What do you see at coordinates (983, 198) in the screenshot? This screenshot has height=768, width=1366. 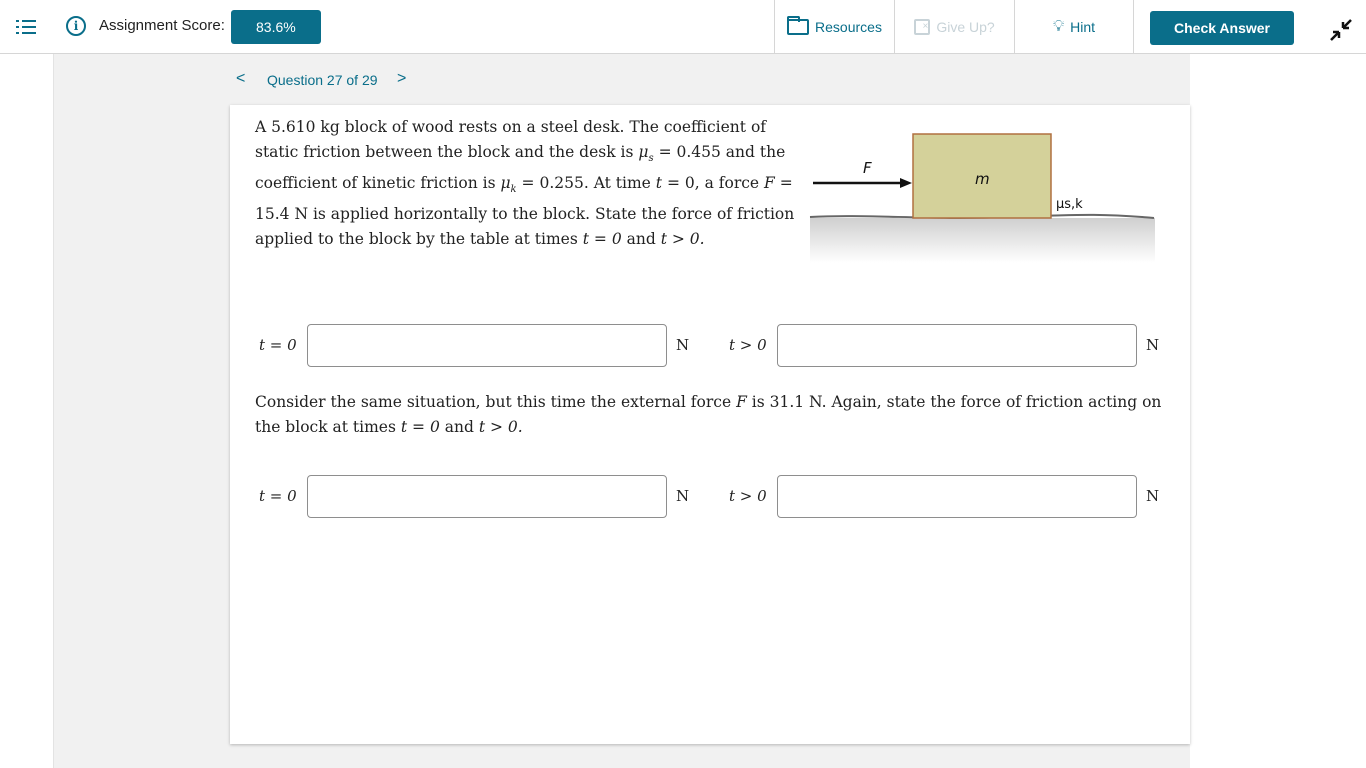 I see `block-force-diagram: F m μs,k` at bounding box center [983, 198].